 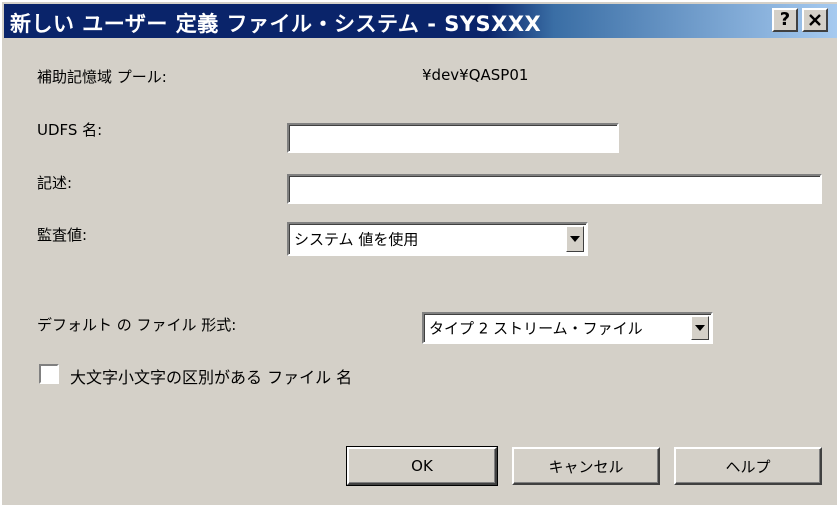 What do you see at coordinates (586, 466) in the screenshot?
I see `cancel-button: キャンセル` at bounding box center [586, 466].